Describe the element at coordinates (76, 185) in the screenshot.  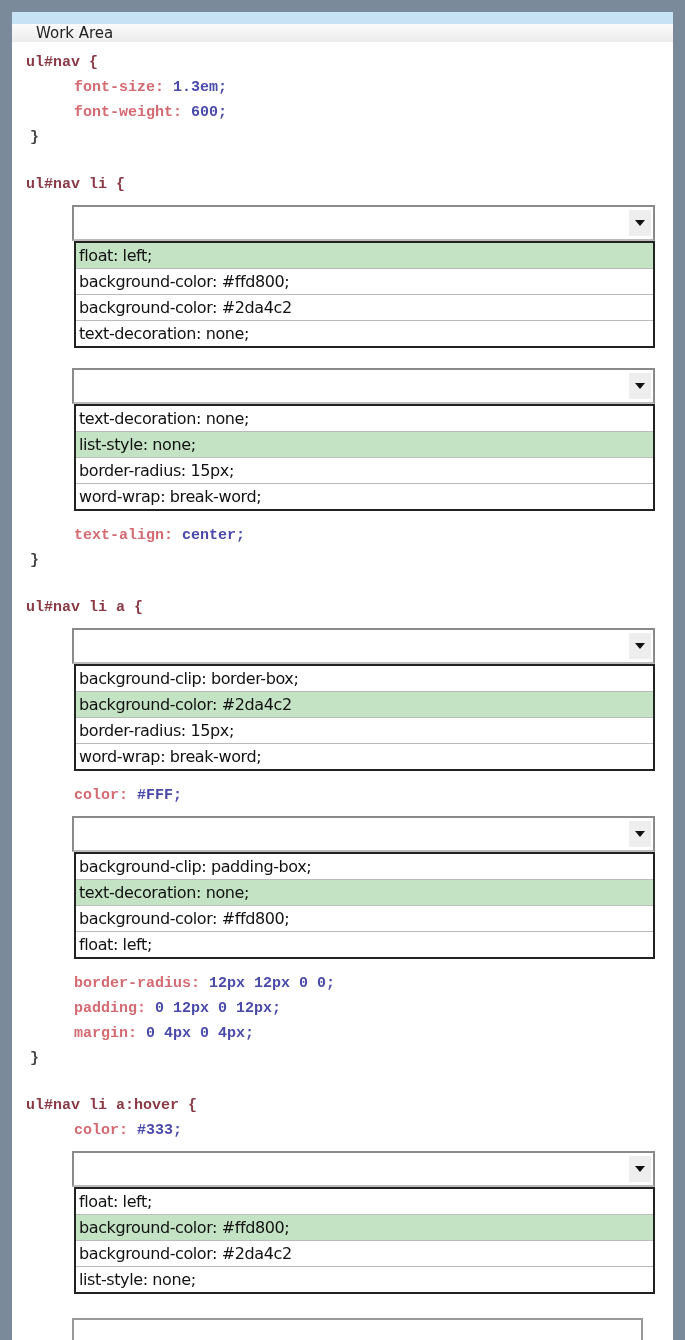
I see `code-line: ul#nav li {` at that location.